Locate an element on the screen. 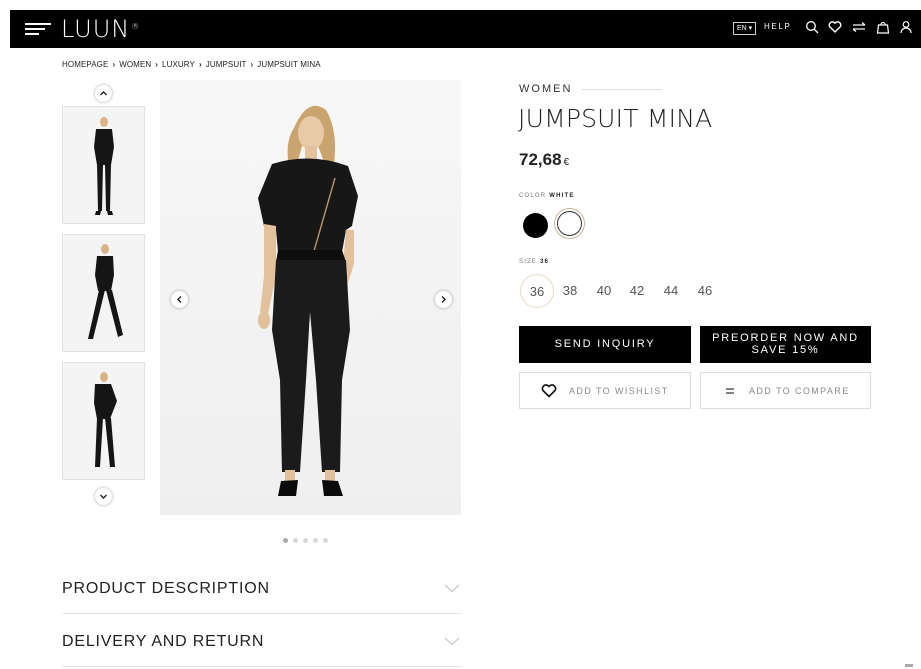 Image resolution: width=921 pixels, height=669 pixels. product-title: JUMPSUIT MINA is located at coordinates (615, 118).